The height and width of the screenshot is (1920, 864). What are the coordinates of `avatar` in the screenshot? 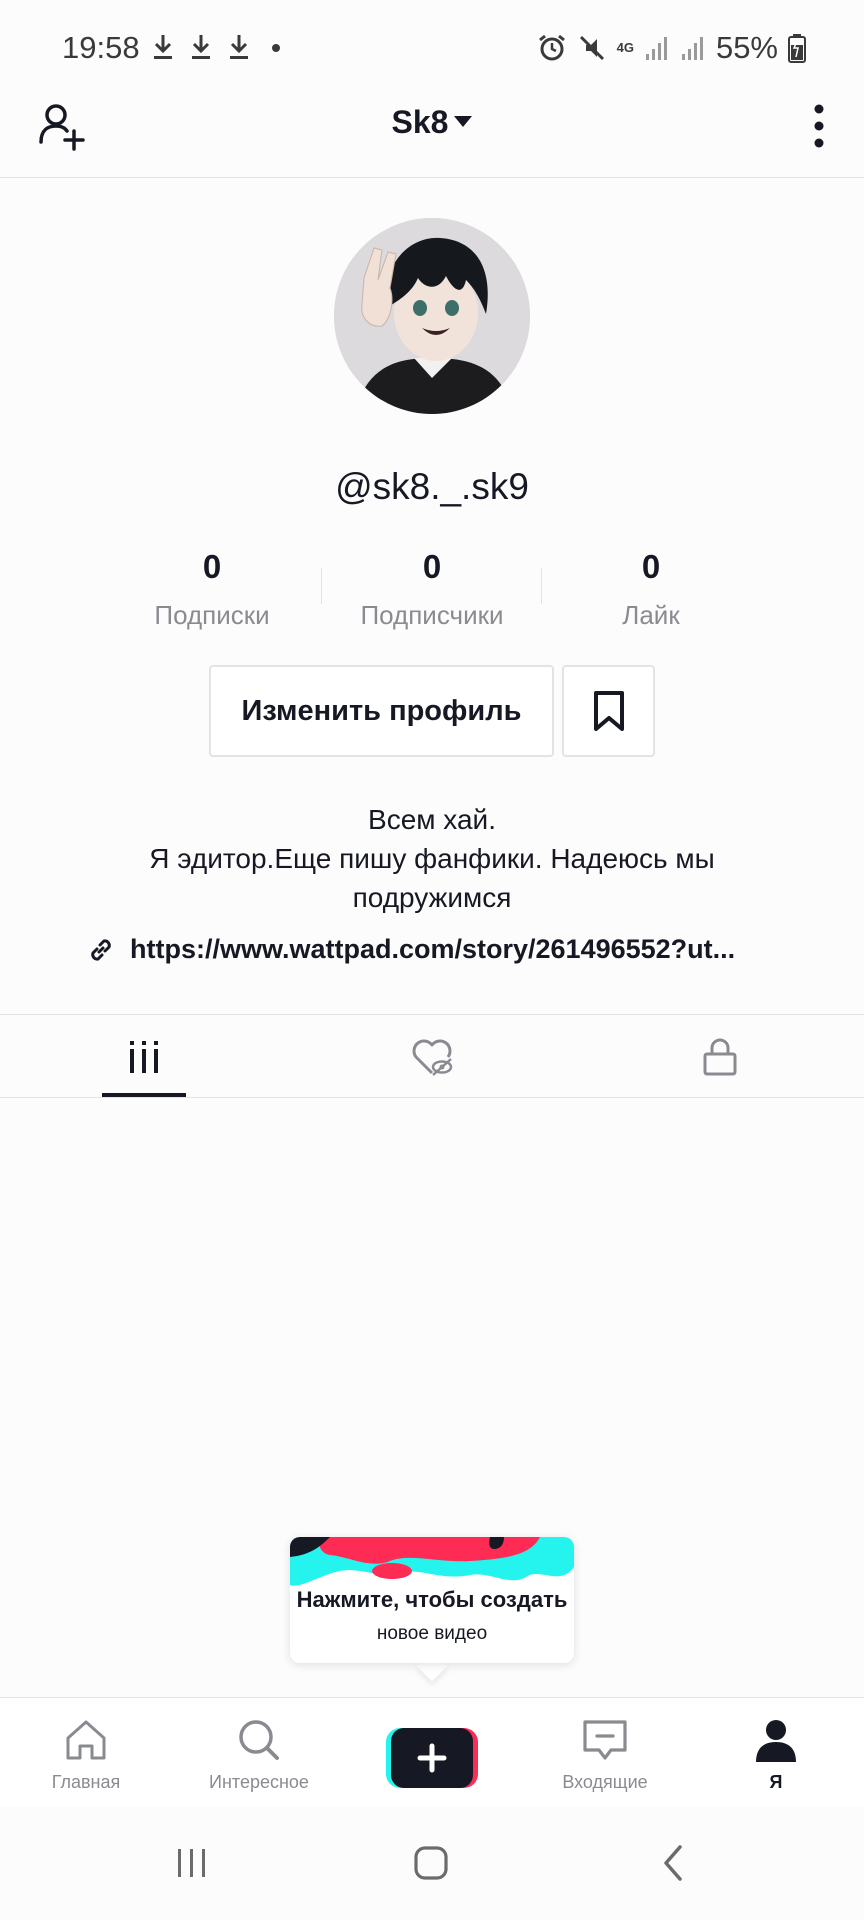 It's located at (432, 316).